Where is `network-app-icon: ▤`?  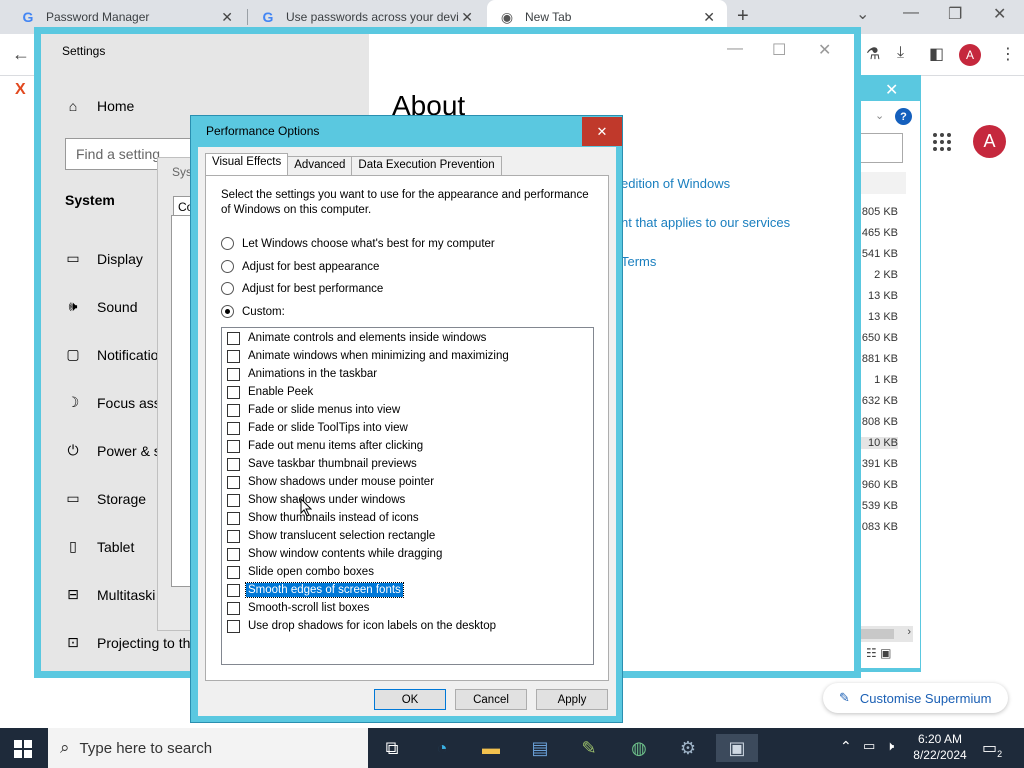
network-app-icon: ▤ is located at coordinates (540, 748).